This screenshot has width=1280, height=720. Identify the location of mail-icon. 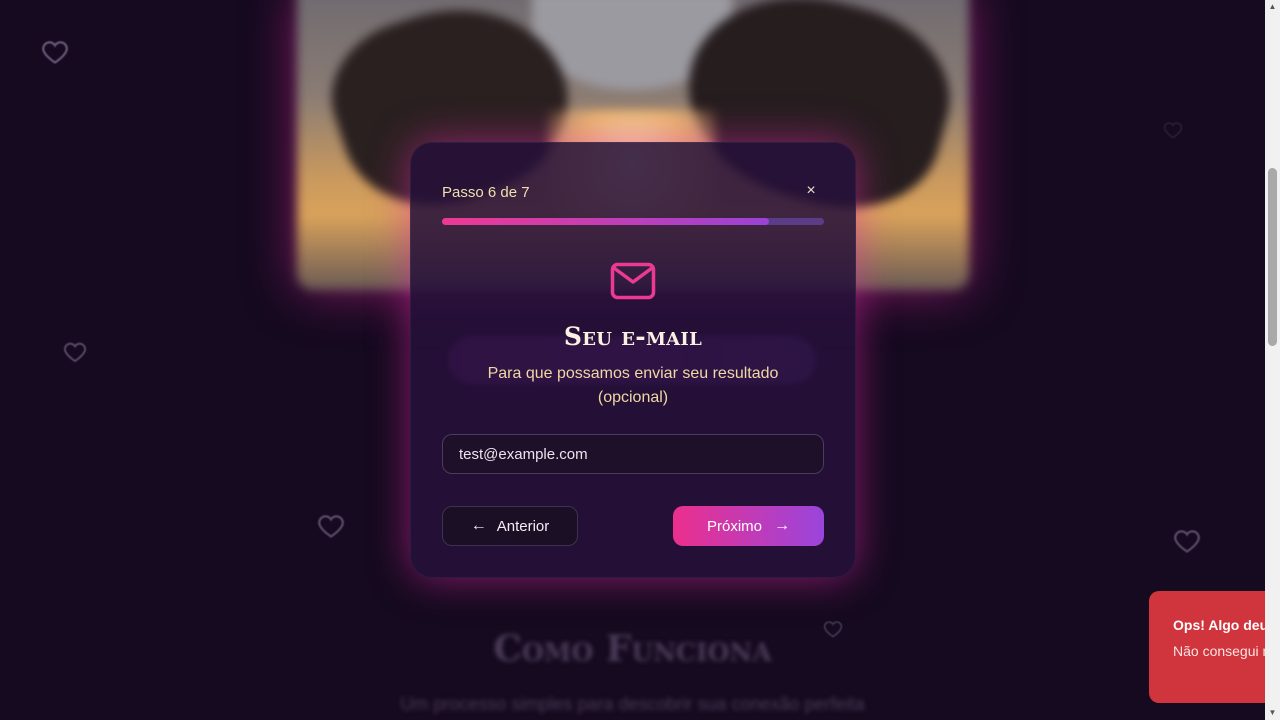
(633, 281).